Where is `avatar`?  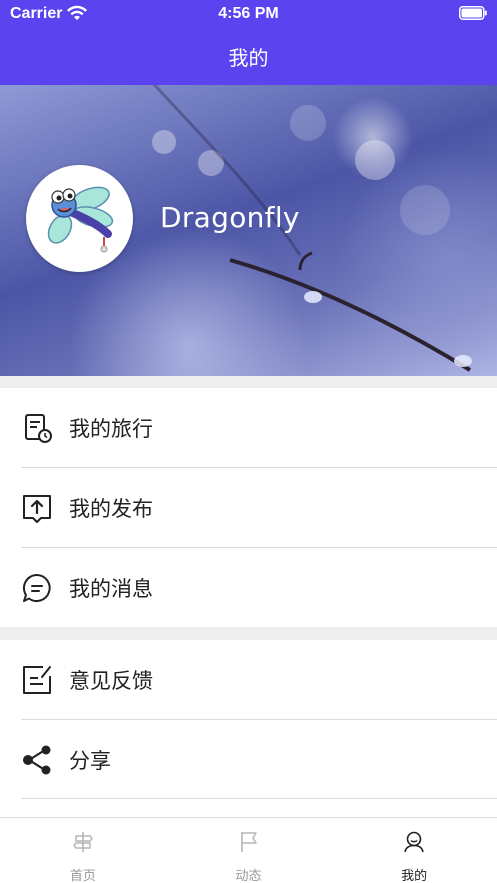
avatar is located at coordinates (79, 218).